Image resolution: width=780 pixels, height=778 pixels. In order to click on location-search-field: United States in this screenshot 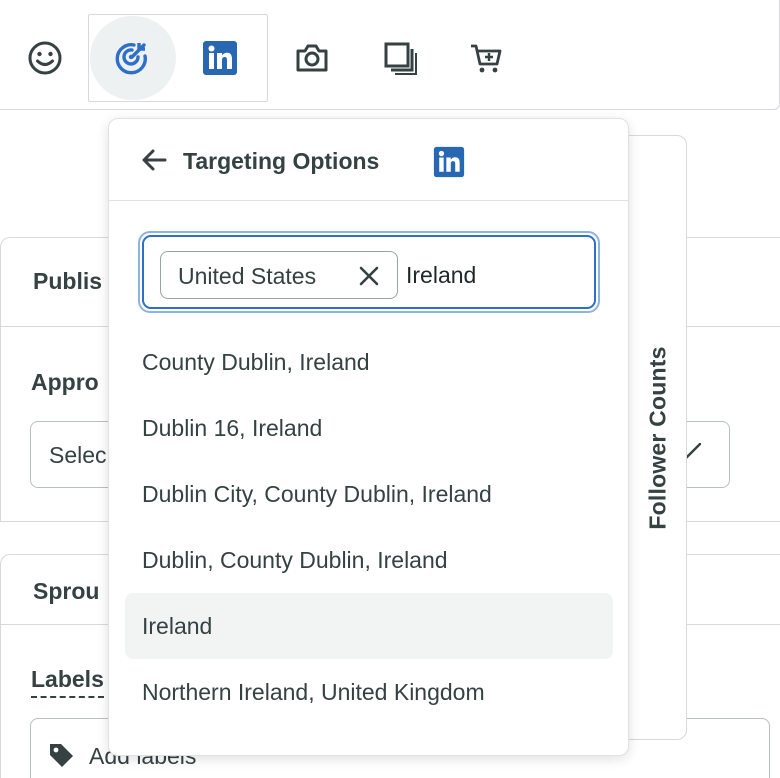, I will do `click(369, 272)`.